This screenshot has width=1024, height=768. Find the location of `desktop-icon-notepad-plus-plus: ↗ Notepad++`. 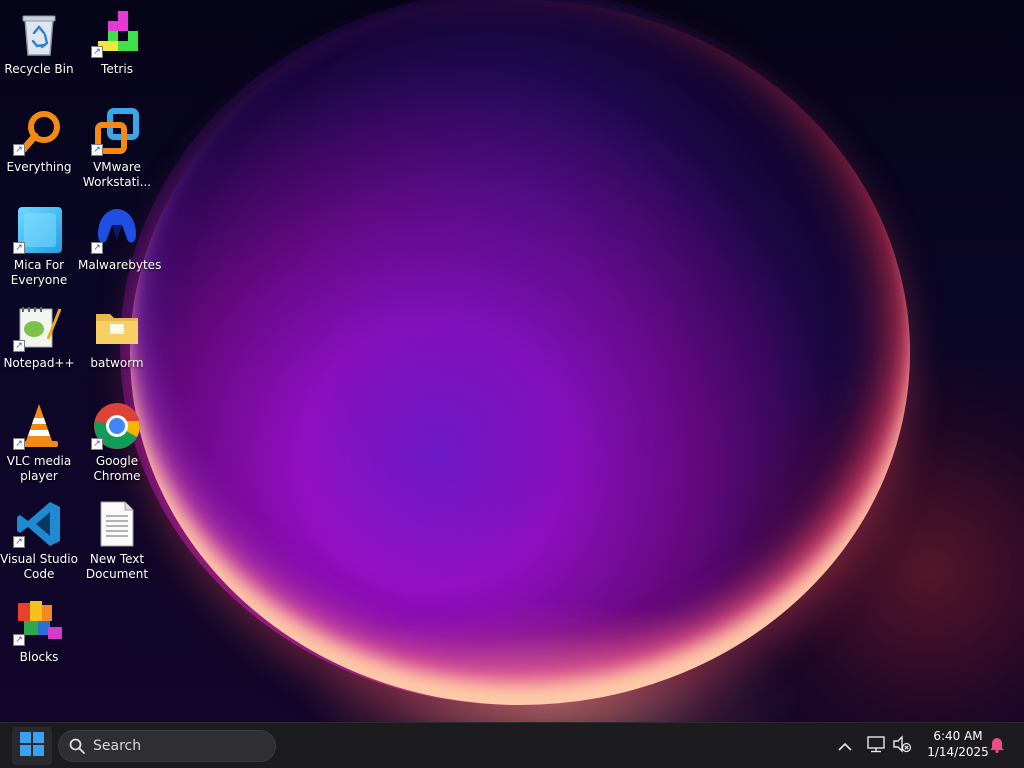

desktop-icon-notepad-plus-plus: ↗ Notepad++ is located at coordinates (39, 344).